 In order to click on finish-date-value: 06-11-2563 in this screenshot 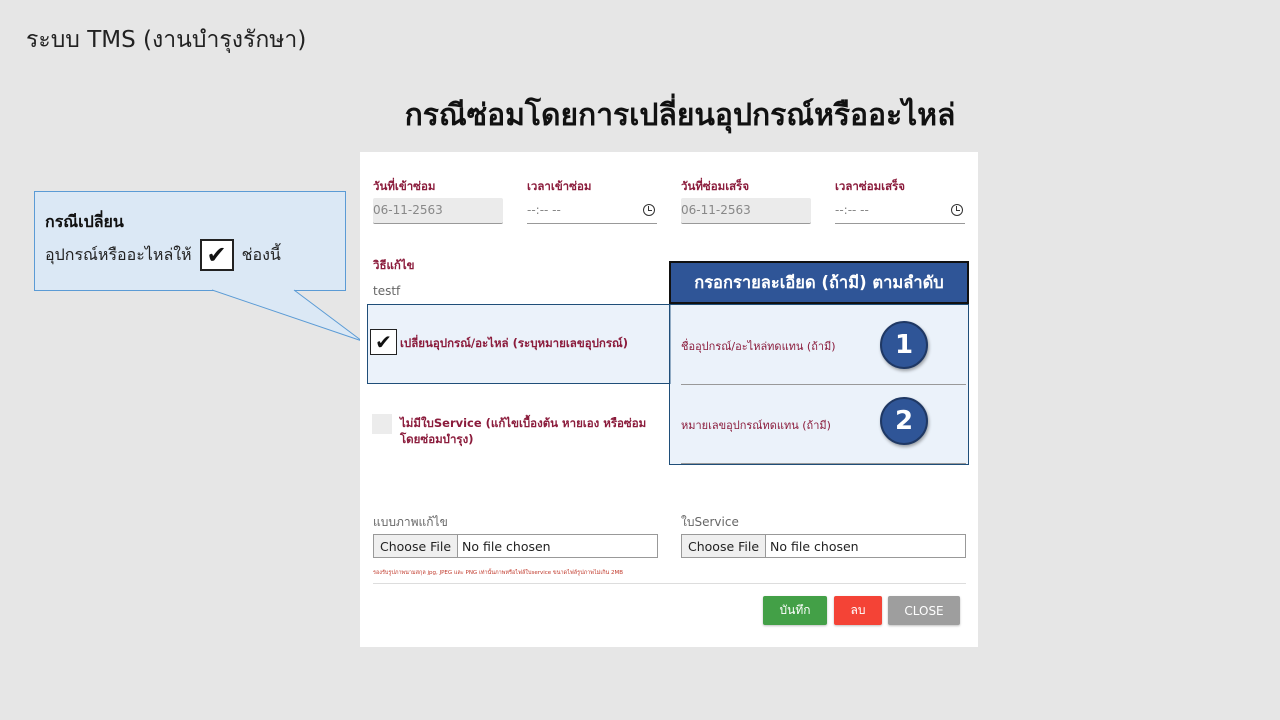, I will do `click(716, 210)`.